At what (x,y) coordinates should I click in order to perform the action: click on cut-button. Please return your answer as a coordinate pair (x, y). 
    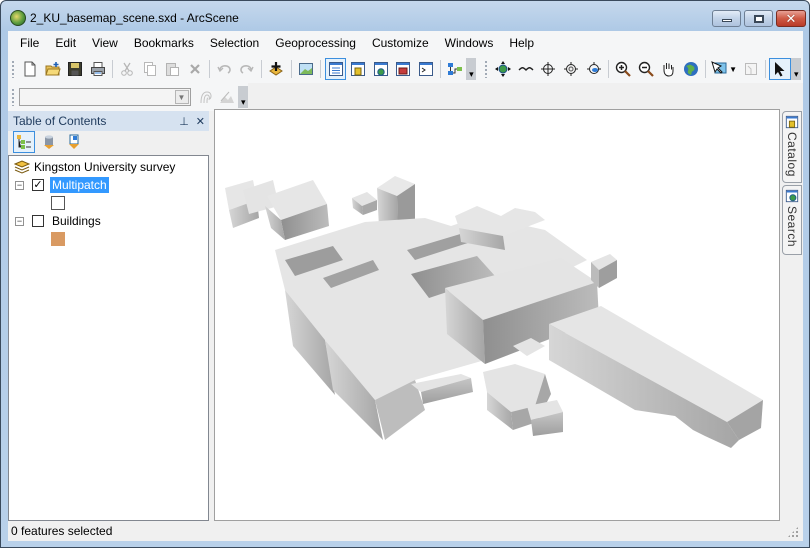
    Looking at the image, I should click on (128, 69).